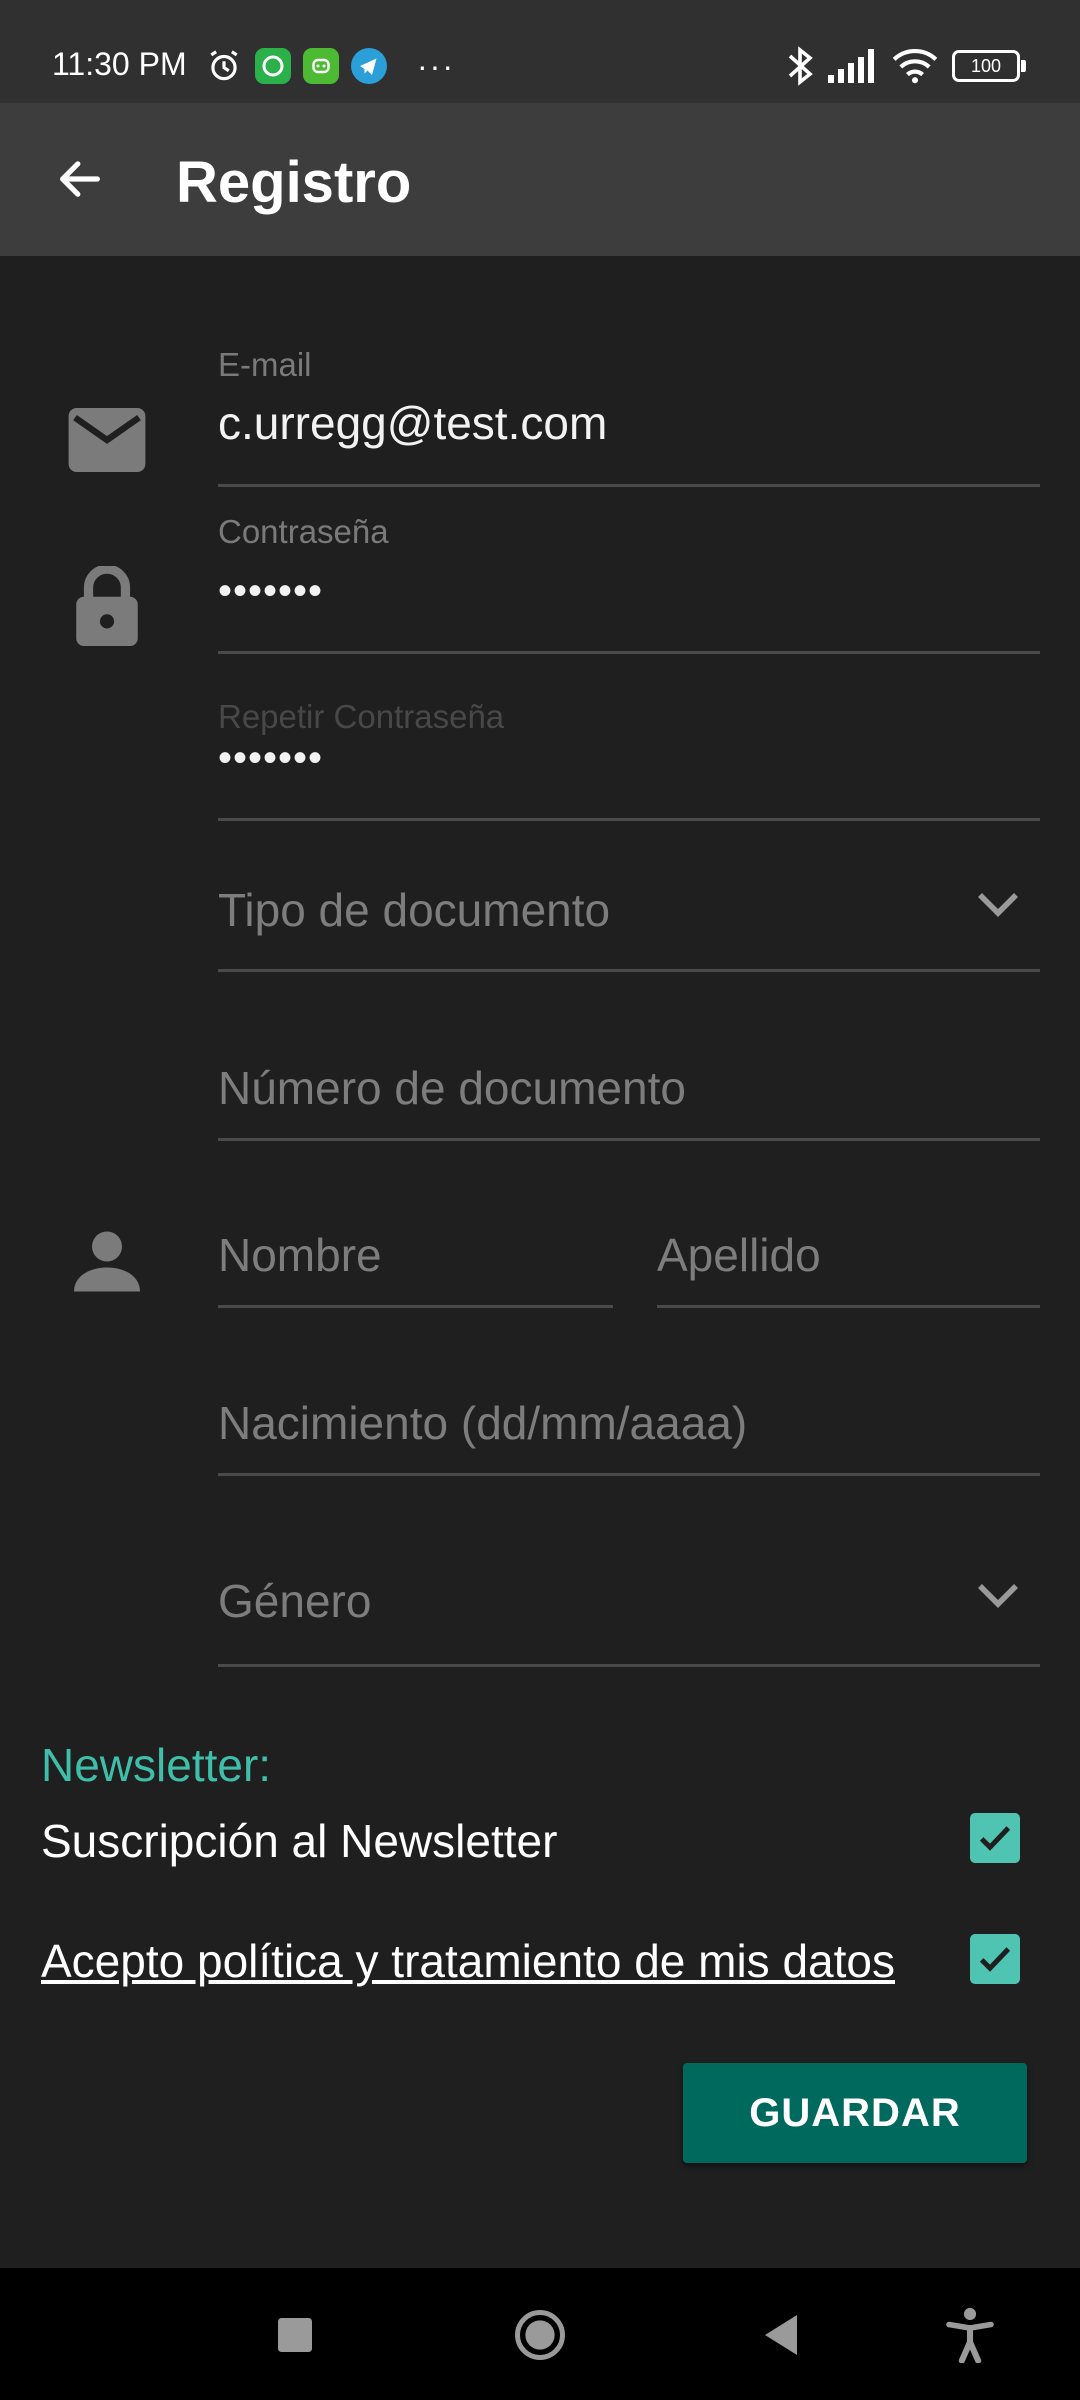 This screenshot has width=1080, height=2400. What do you see at coordinates (851, 66) in the screenshot?
I see `signal-icon` at bounding box center [851, 66].